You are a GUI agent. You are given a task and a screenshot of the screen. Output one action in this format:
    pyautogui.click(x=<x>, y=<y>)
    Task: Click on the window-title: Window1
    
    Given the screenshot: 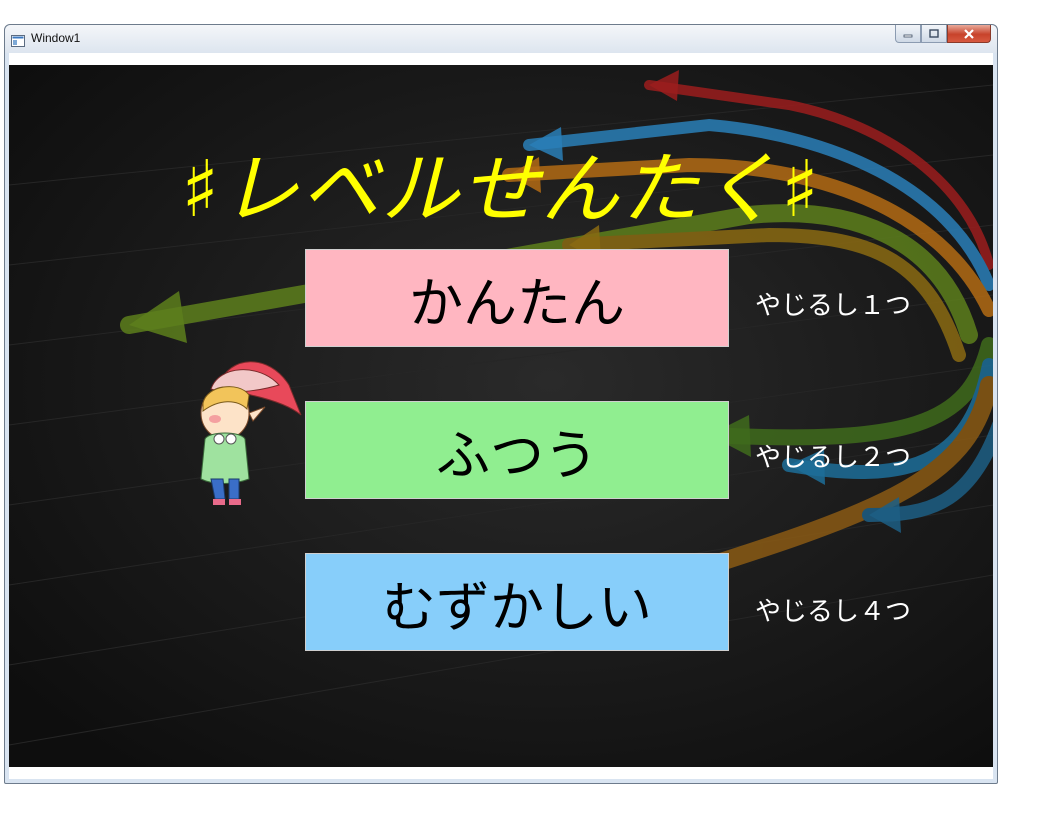 What is the action you would take?
    pyautogui.click(x=56, y=38)
    